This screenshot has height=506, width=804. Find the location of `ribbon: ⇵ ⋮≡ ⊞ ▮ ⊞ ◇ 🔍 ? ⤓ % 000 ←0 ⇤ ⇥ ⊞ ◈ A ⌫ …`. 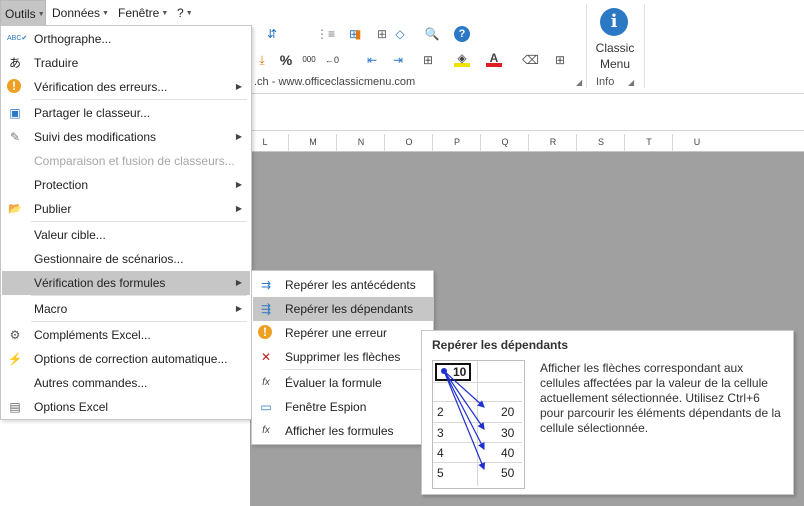

ribbon: ⇵ ⋮≡ ⊞ ▮ ⊞ ◇ 🔍 ? ⤓ % 000 ←0 ⇤ ⇥ ⊞ ◈ A ⌫ … is located at coordinates (527, 47).